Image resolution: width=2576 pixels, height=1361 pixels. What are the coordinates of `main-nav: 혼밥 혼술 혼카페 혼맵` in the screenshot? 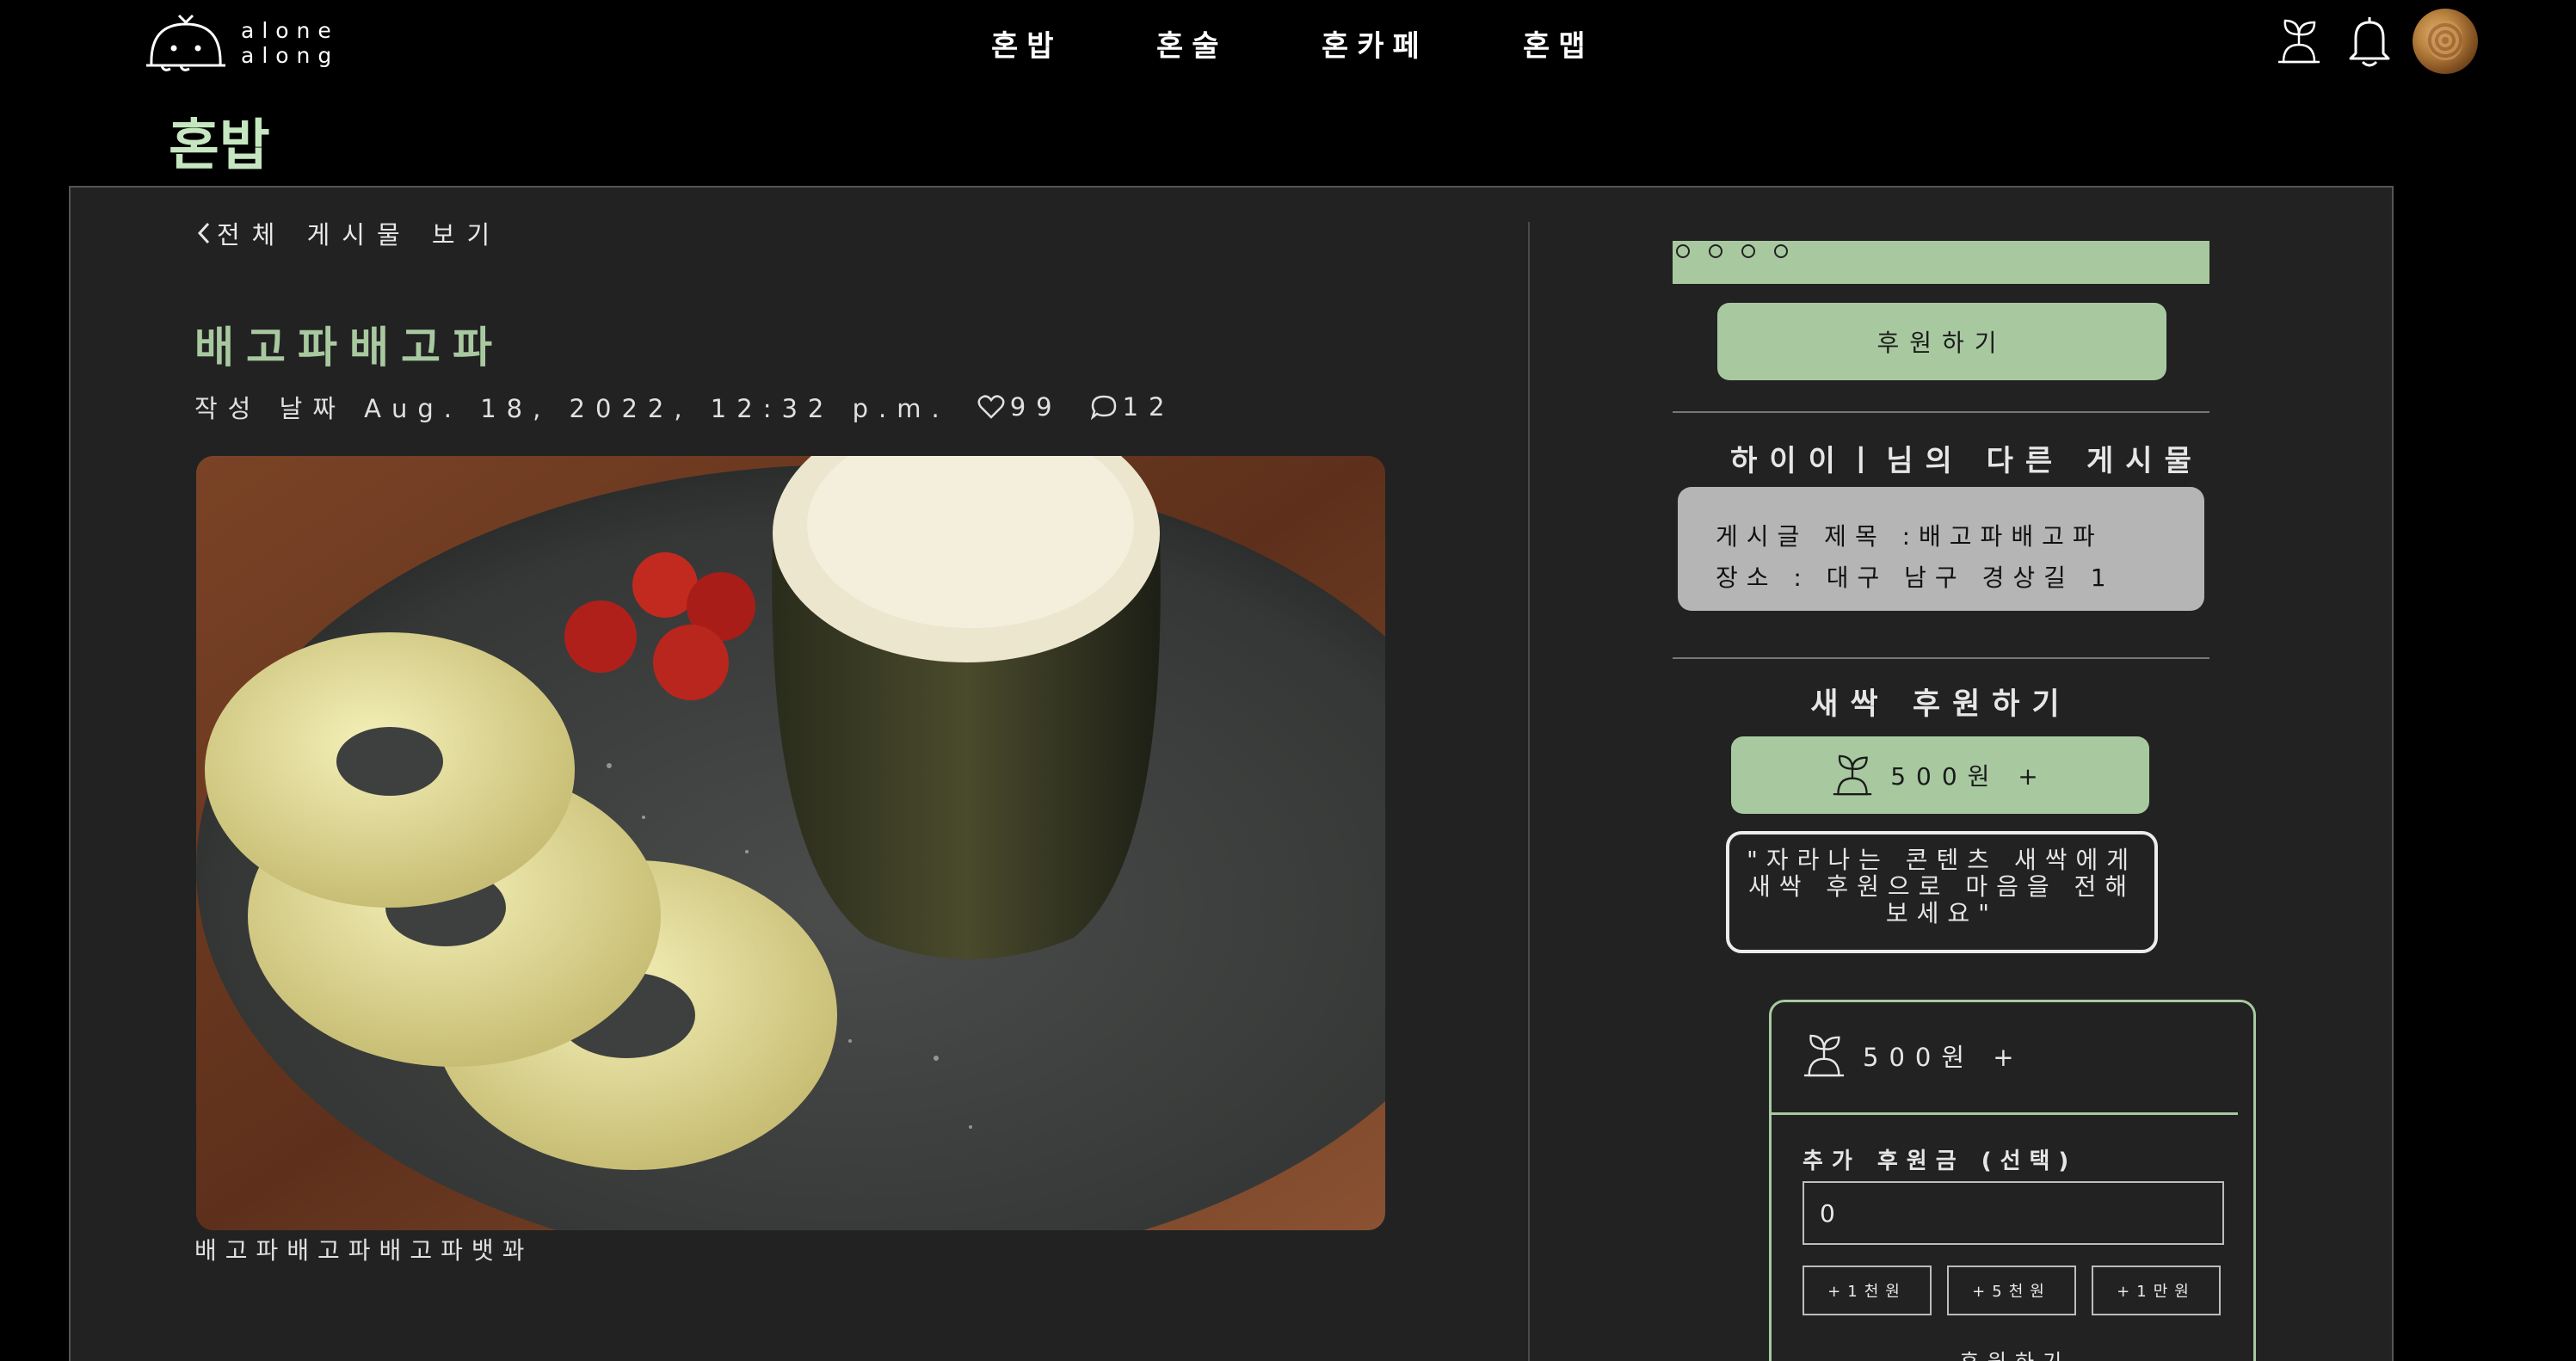 It's located at (1288, 43).